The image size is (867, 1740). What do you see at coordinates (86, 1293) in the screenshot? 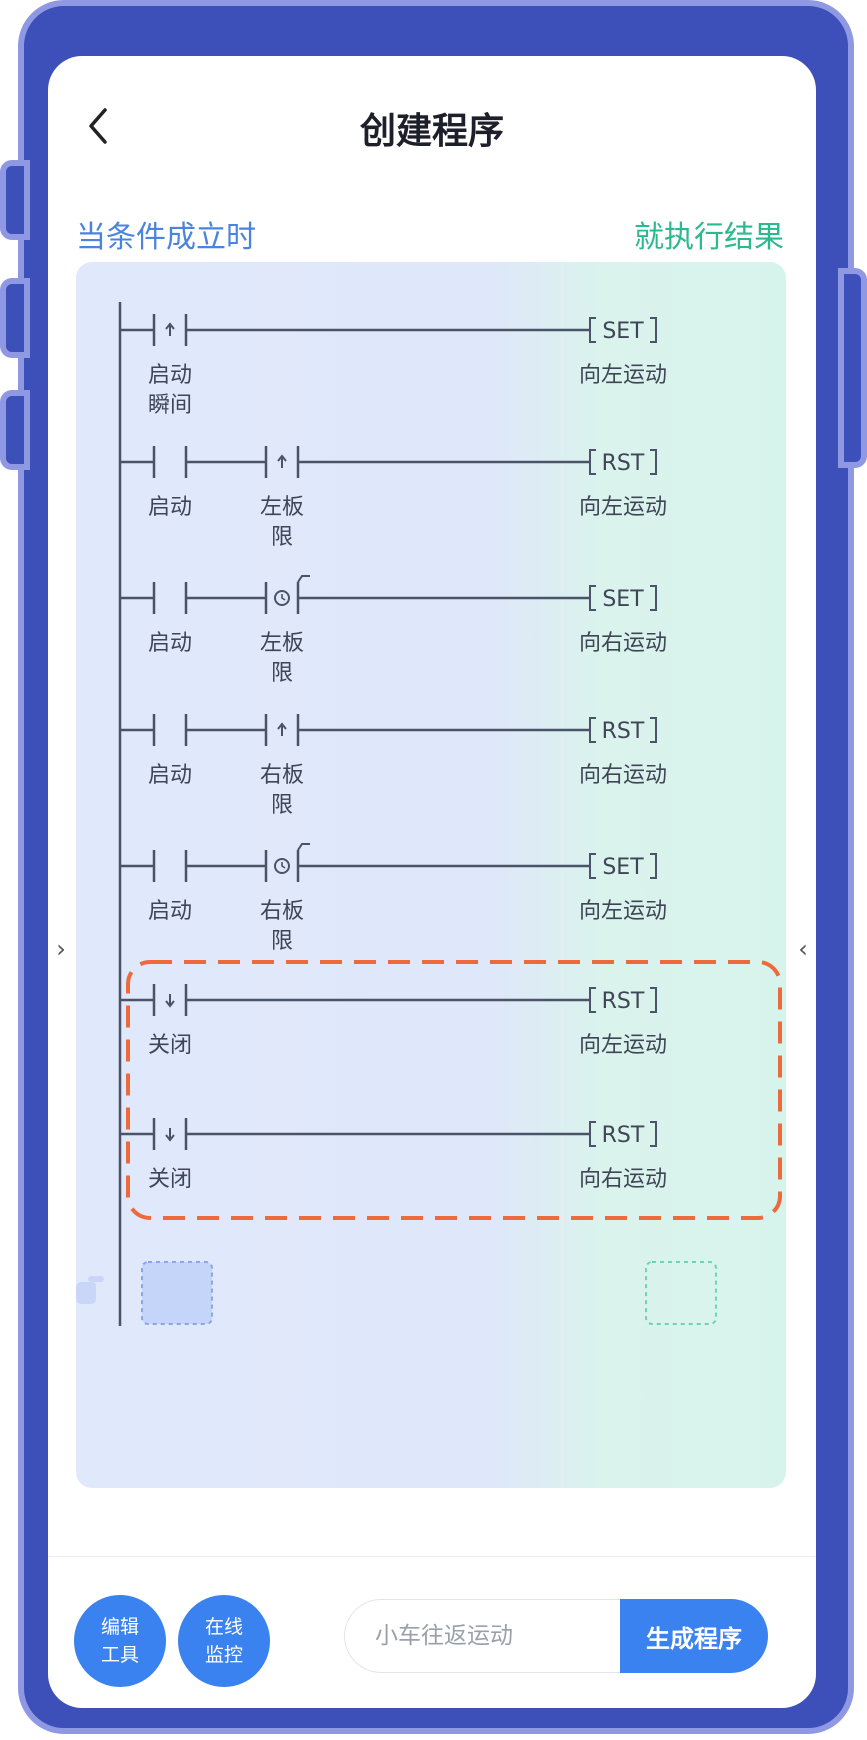
I see `hand-shape` at bounding box center [86, 1293].